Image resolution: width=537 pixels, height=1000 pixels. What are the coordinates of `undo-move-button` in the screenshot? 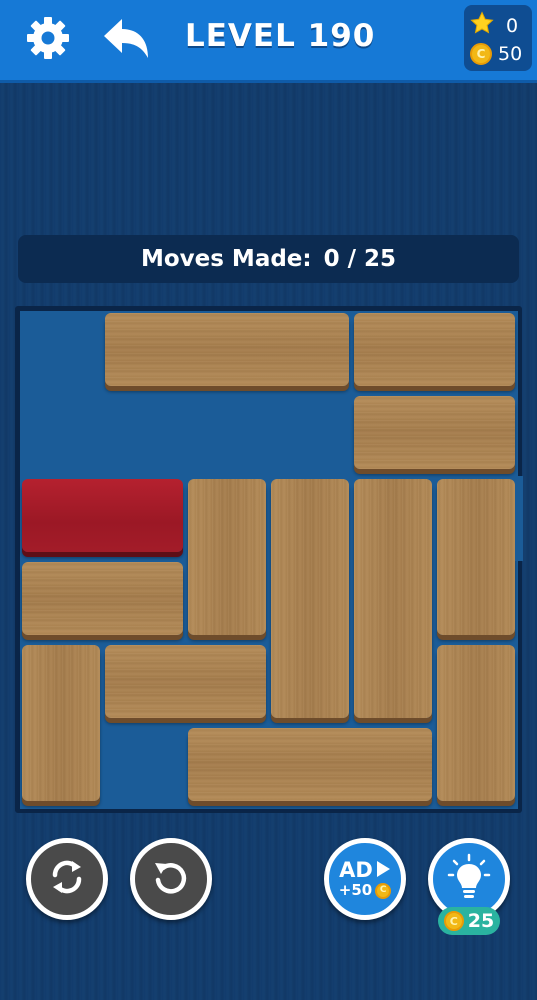 It's located at (171, 879).